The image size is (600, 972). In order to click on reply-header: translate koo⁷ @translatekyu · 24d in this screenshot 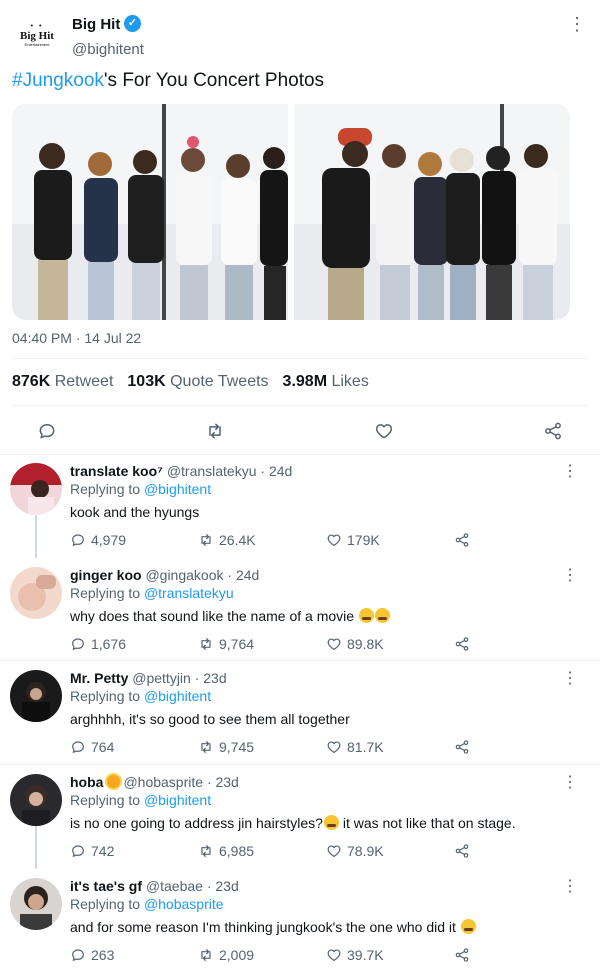, I will do `click(181, 471)`.